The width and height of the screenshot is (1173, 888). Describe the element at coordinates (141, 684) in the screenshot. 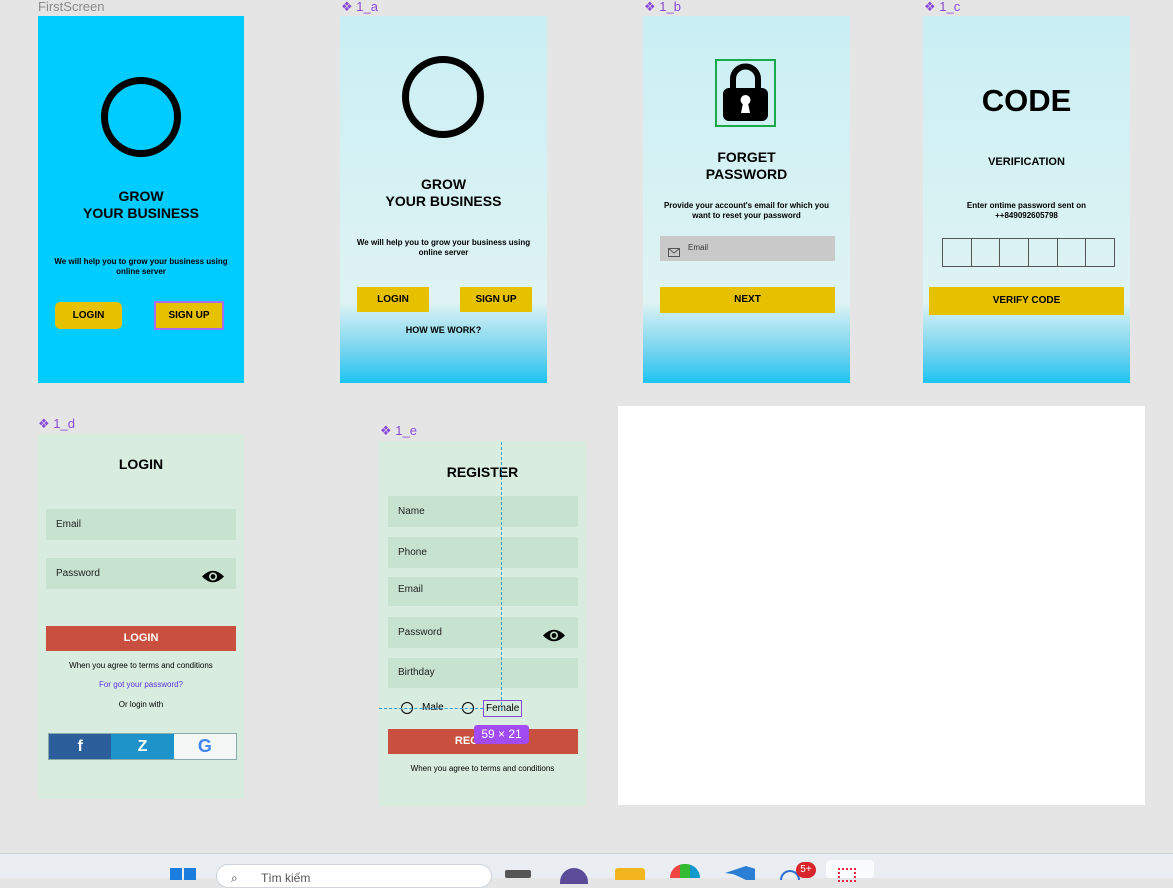

I see `forgot-password-link: For got your password?` at that location.